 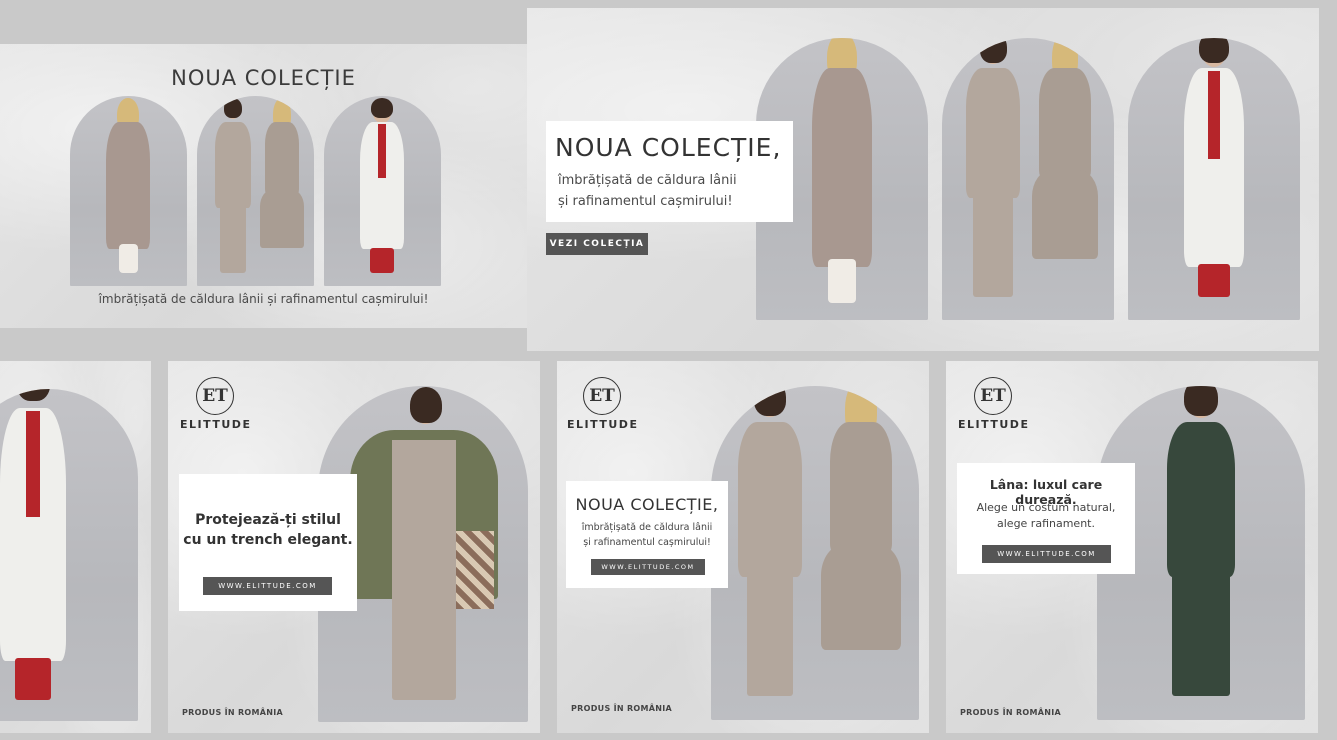 What do you see at coordinates (647, 527) in the screenshot?
I see `message-line1: îmbrățișată de căldura lânii` at bounding box center [647, 527].